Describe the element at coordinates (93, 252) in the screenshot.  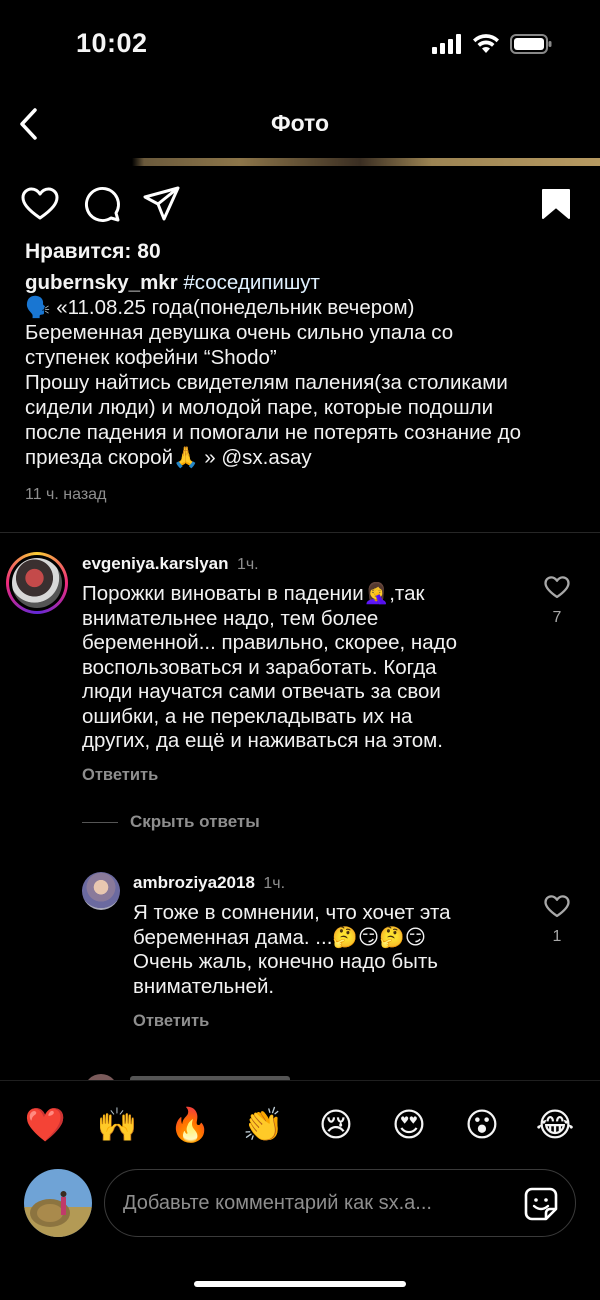
I see `likes-count: Нравится: 80` at that location.